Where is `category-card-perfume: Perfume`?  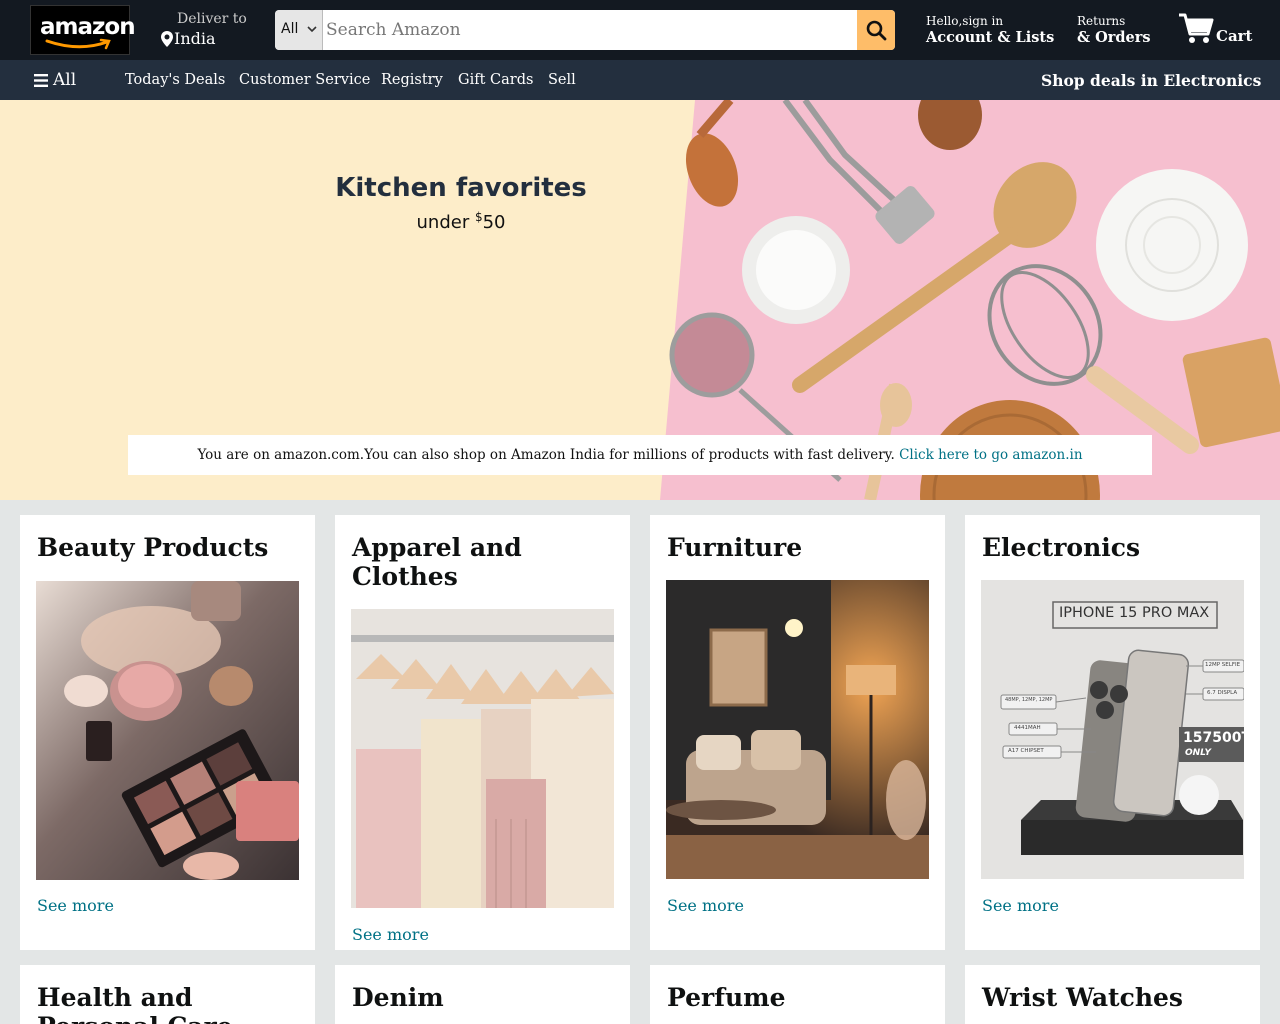 category-card-perfume: Perfume is located at coordinates (797, 994).